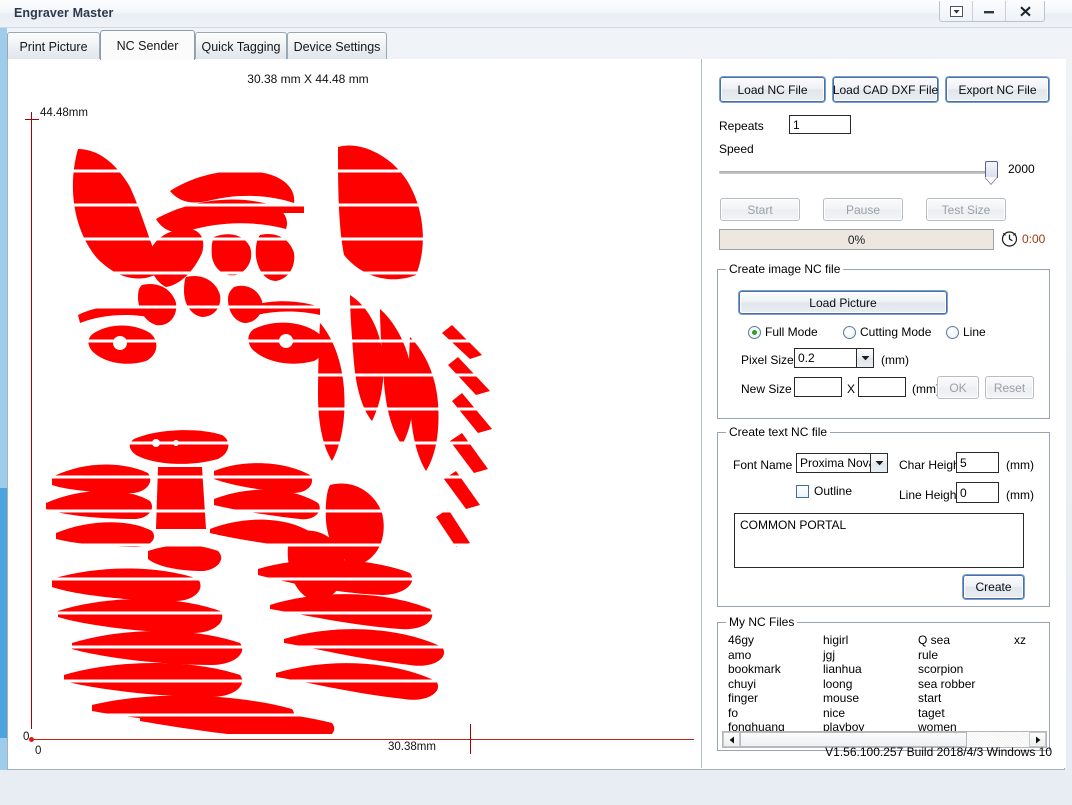  I want to click on font-name-combobox: Proxima Nova, so click(842, 463).